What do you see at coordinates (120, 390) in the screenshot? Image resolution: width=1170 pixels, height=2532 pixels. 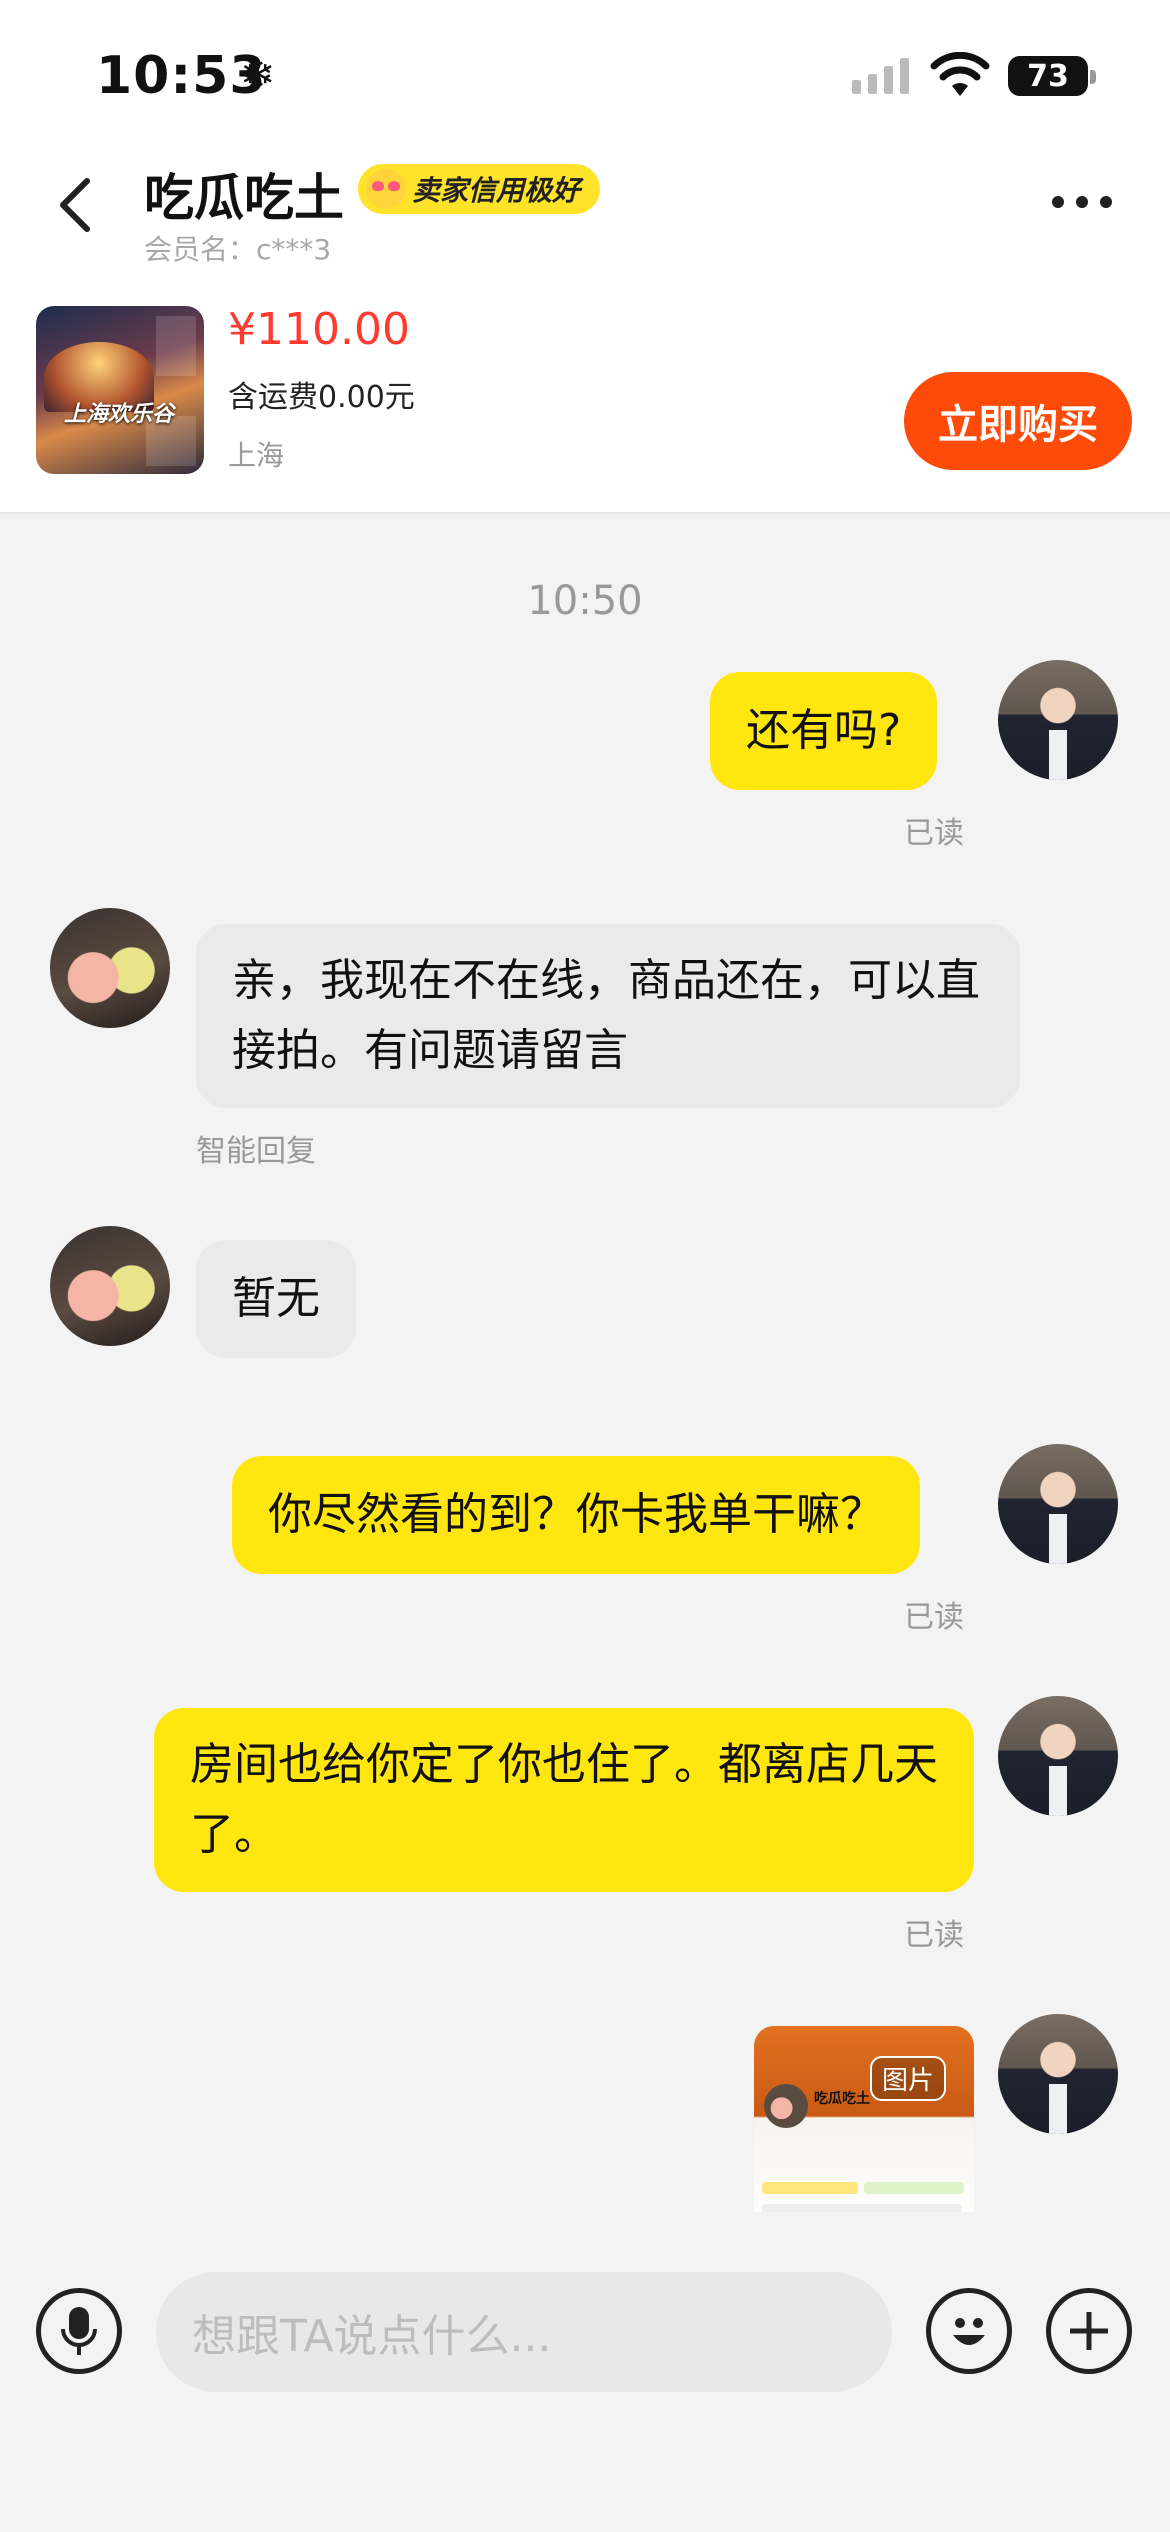 I see `product-thumbnail: 上海欢乐谷` at bounding box center [120, 390].